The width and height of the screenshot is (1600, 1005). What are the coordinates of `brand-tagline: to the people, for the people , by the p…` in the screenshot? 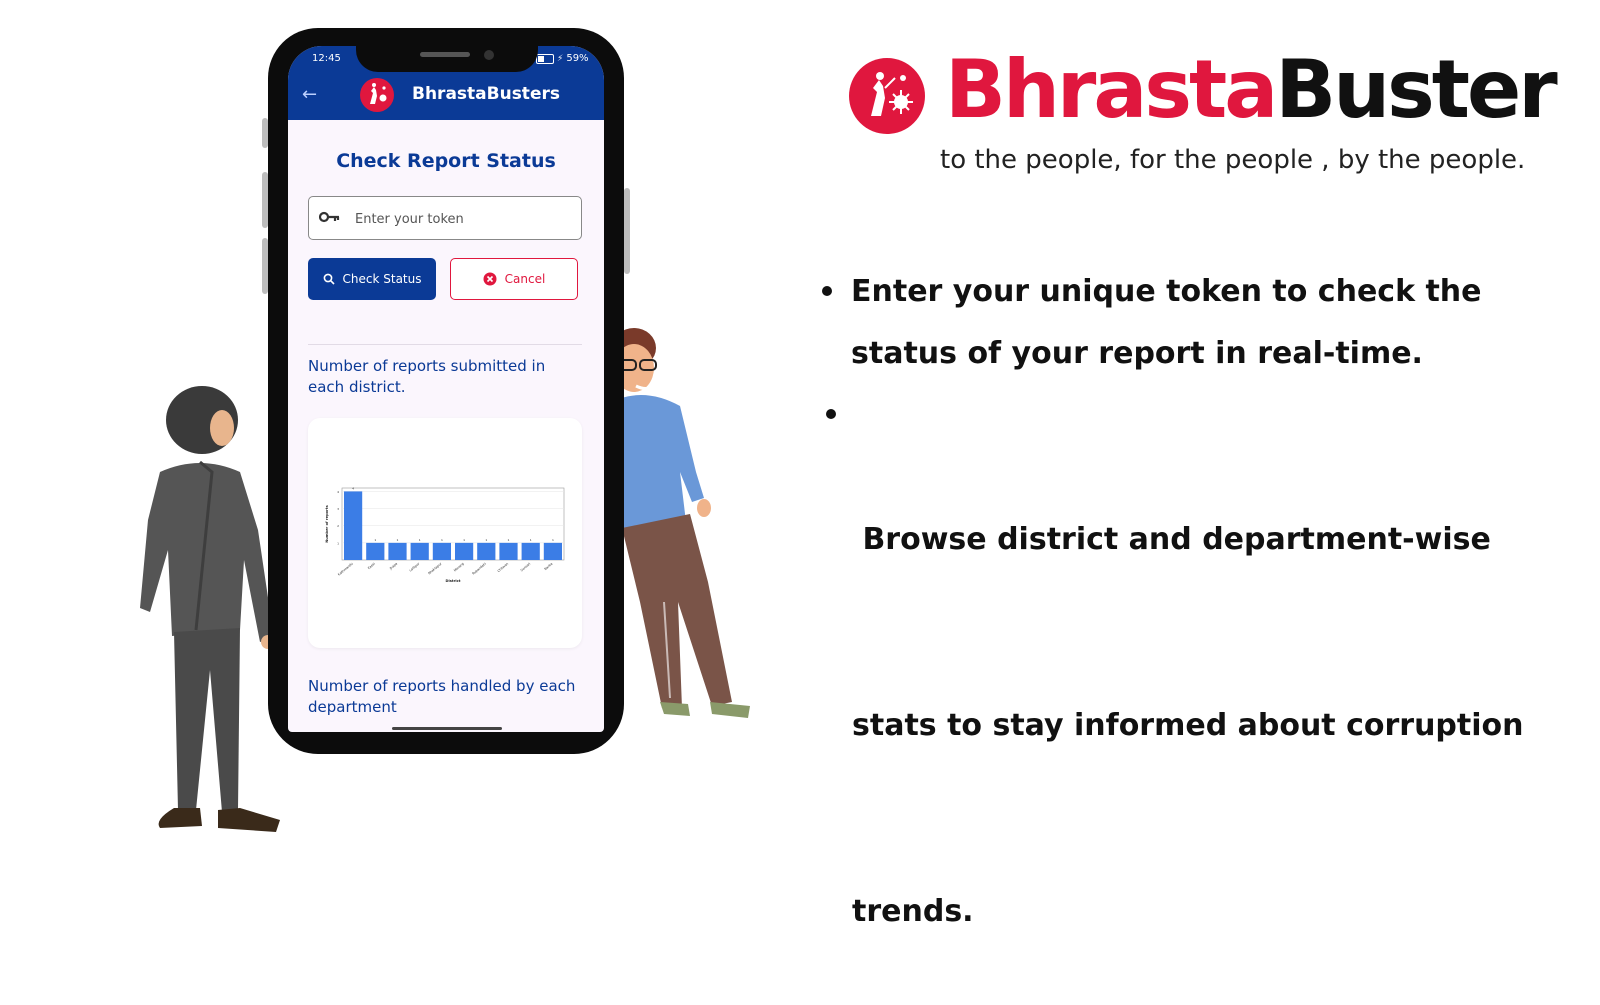 It's located at (1233, 160).